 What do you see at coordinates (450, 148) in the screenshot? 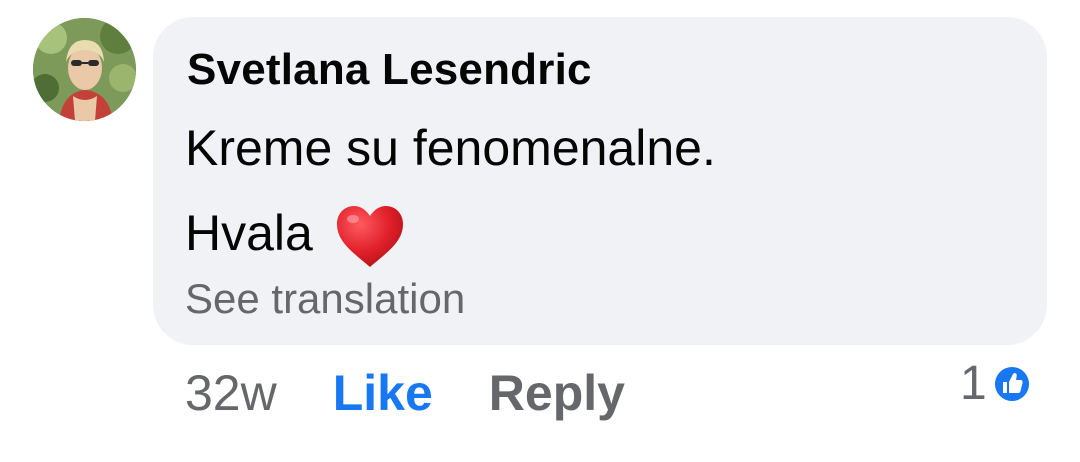
I see `comment-text-line1: Kreme su fenomenalne.` at bounding box center [450, 148].